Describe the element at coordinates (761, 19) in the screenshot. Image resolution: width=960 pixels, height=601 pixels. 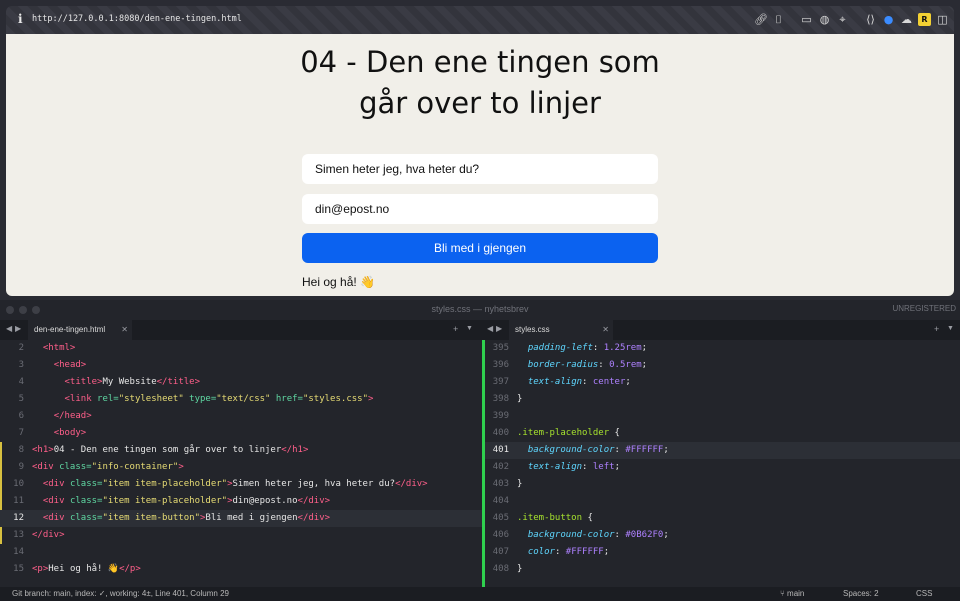
I see `link-icon: 🔗︎` at that location.